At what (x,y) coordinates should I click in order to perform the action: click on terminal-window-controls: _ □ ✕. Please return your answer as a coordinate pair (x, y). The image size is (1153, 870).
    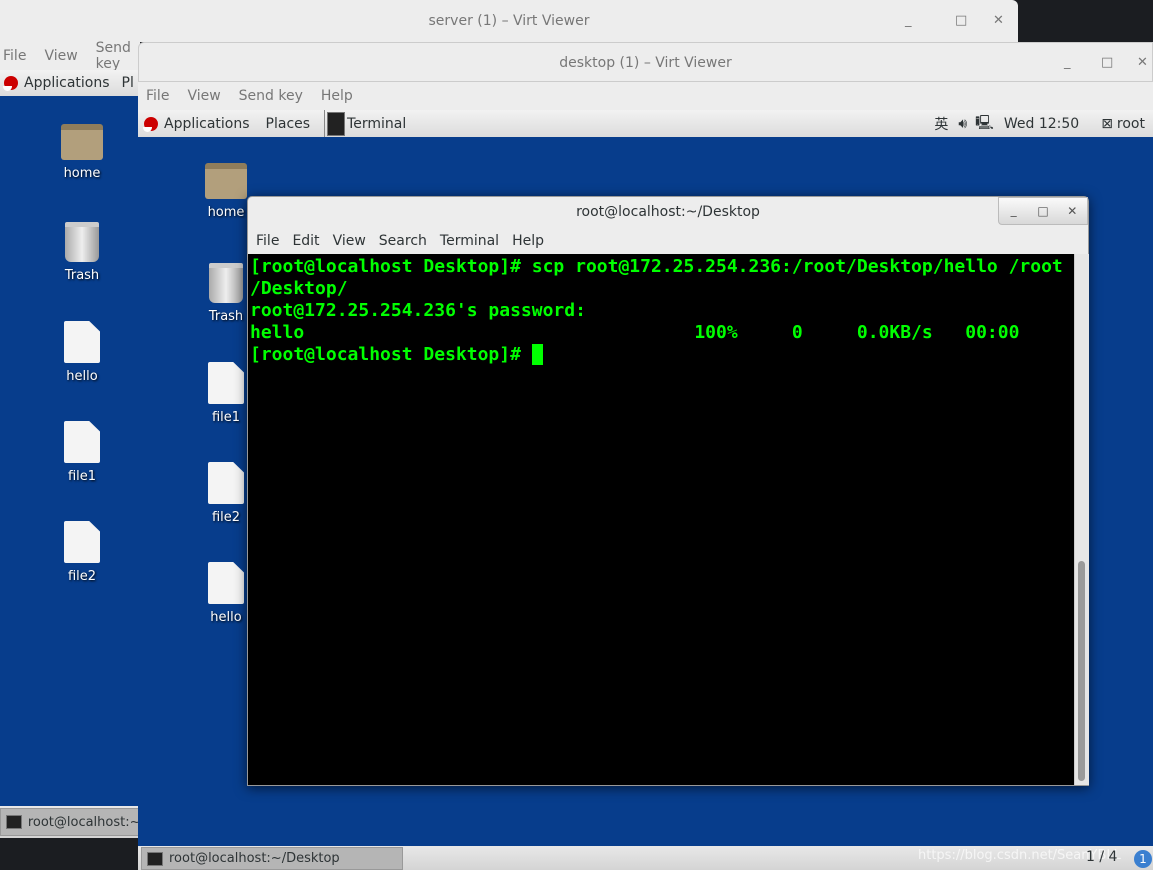
    Looking at the image, I should click on (1043, 211).